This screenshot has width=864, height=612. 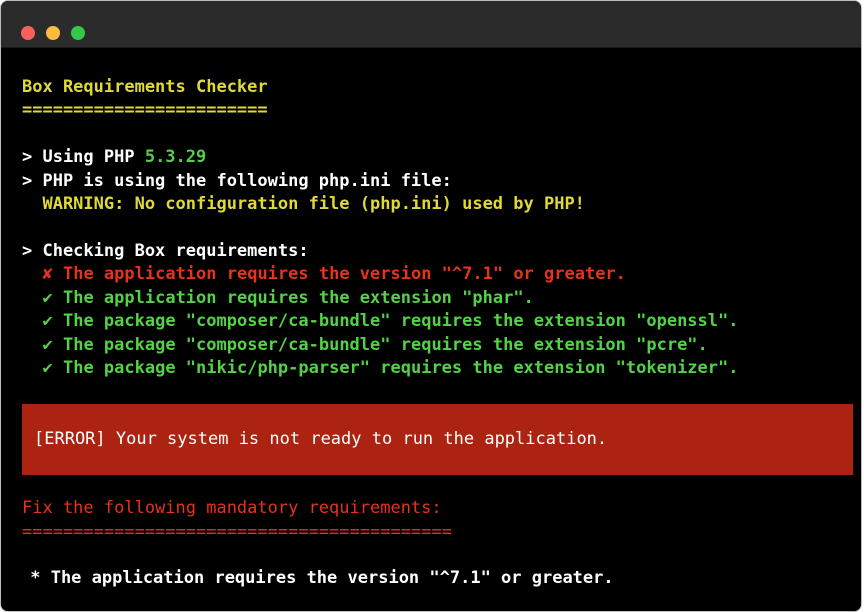 What do you see at coordinates (431, 24) in the screenshot?
I see `title-bar` at bounding box center [431, 24].